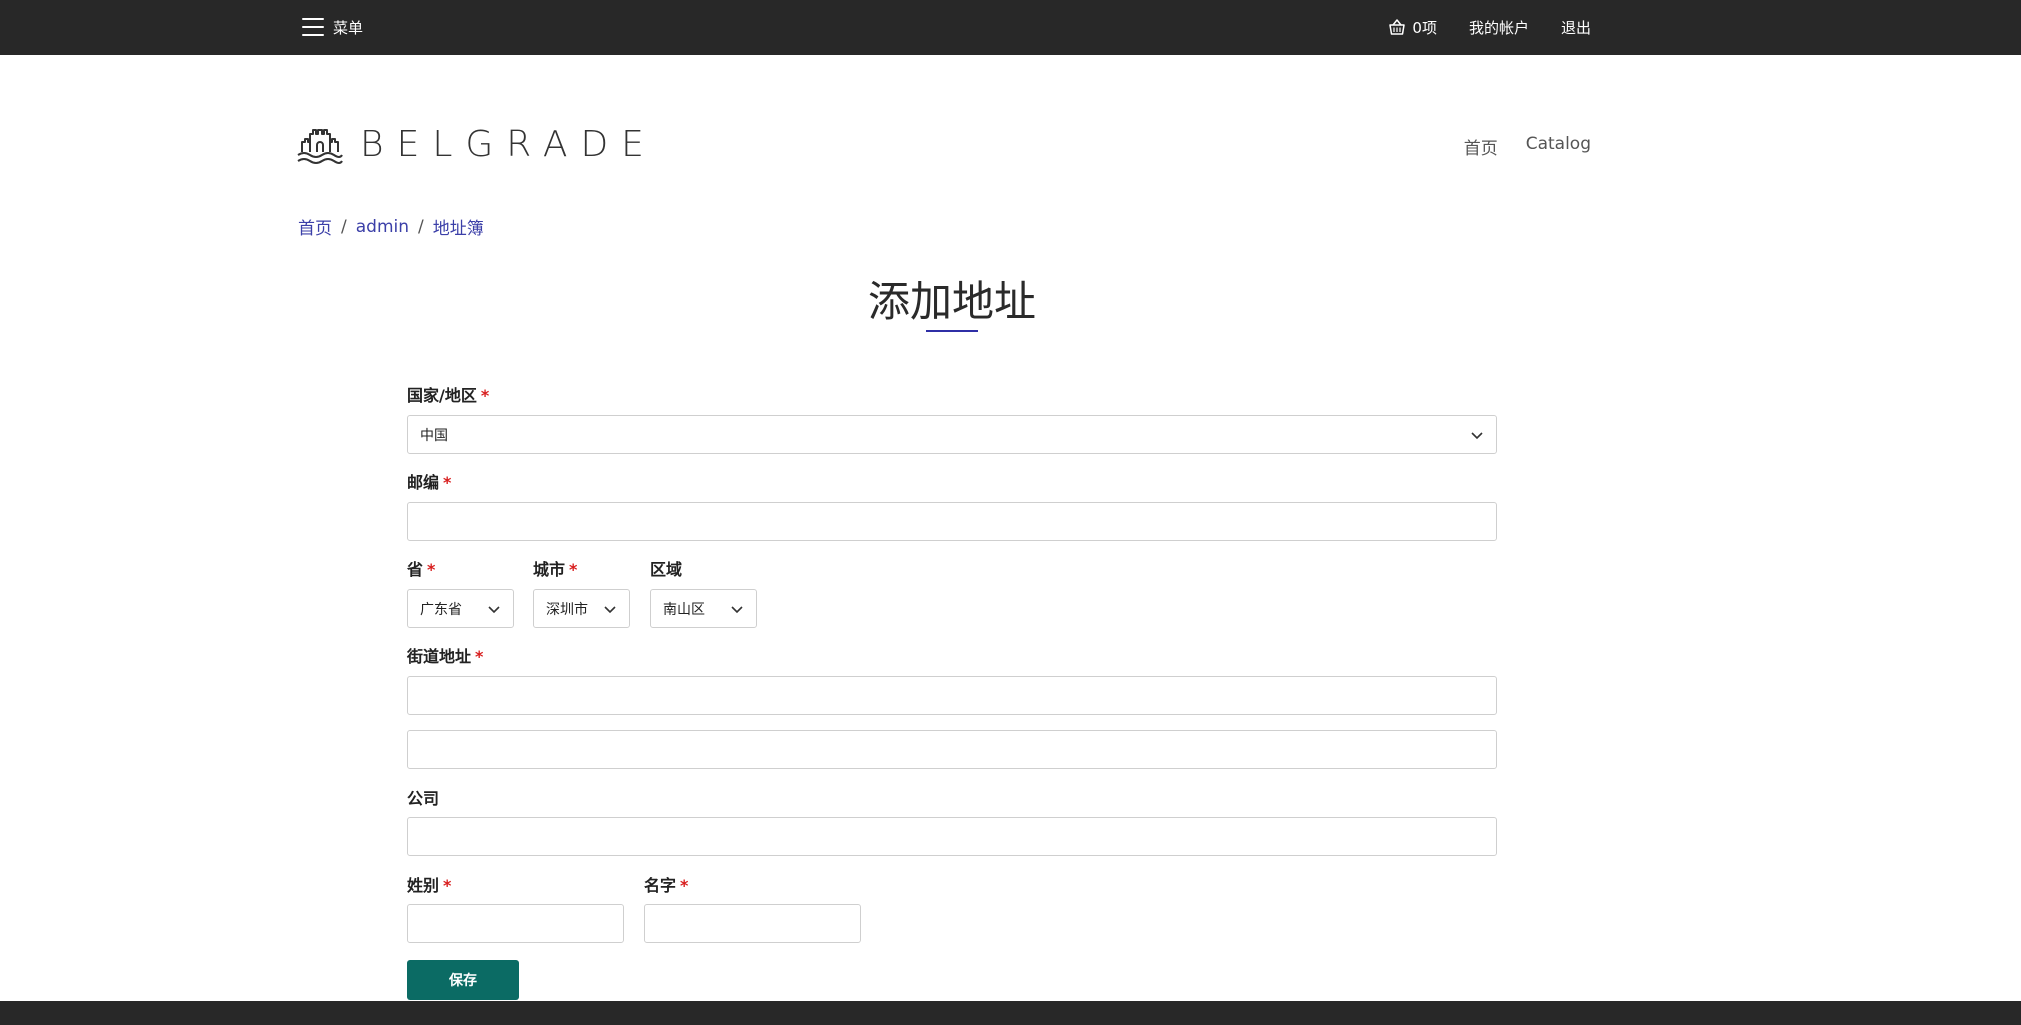 This screenshot has width=2021, height=1025. I want to click on province-select: 广东省, so click(460, 608).